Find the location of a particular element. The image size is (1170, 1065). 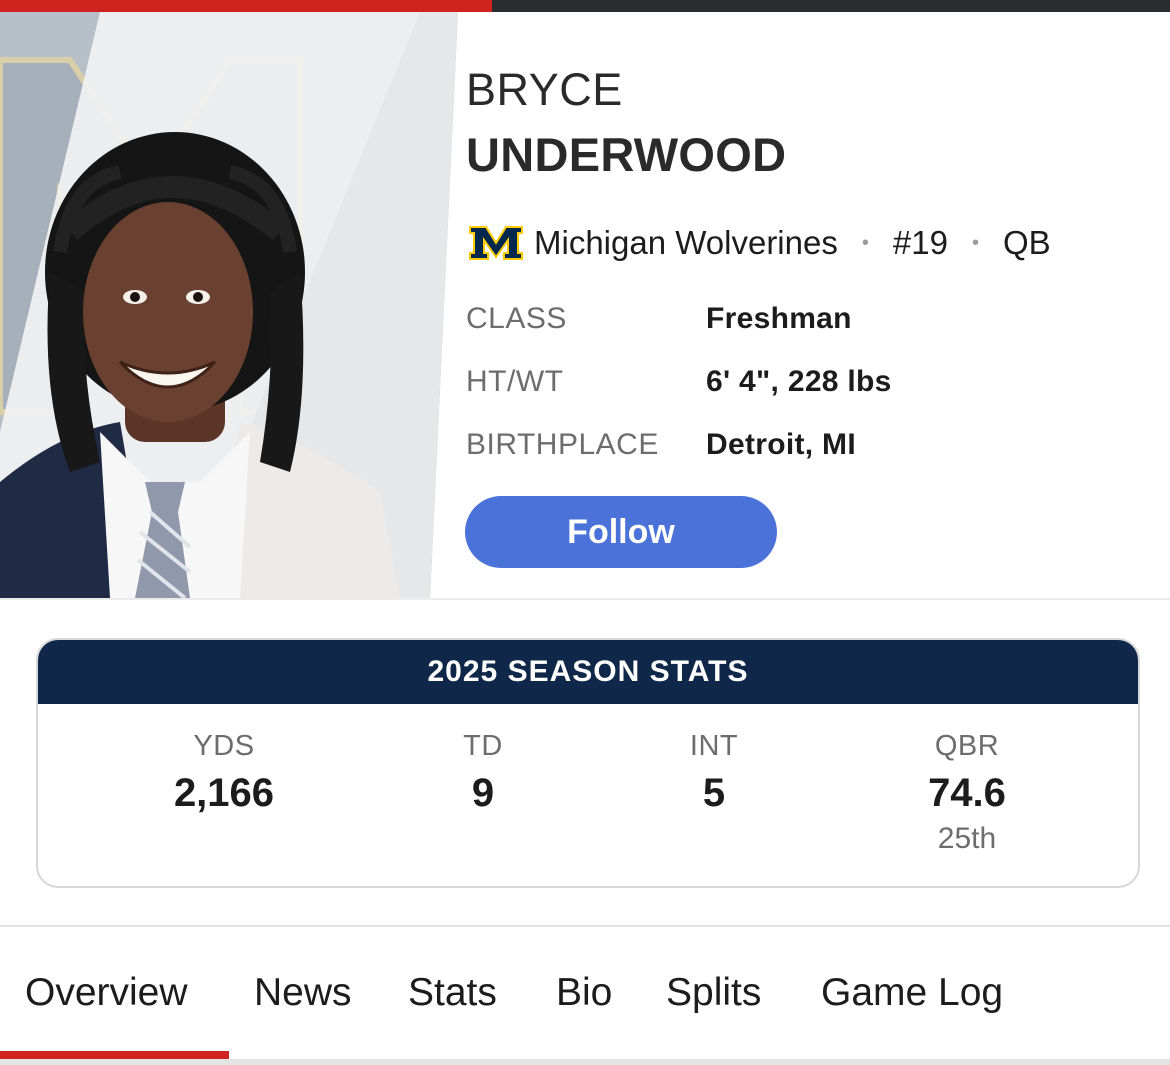

michigan-logo-icon is located at coordinates (496, 243).